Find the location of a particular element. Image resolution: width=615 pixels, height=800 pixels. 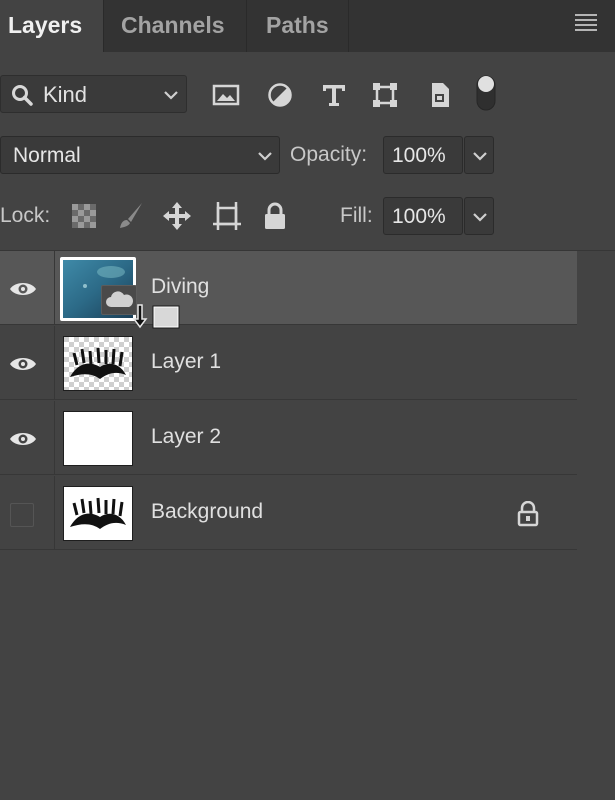

art-on-white-thumbnail is located at coordinates (98, 513).